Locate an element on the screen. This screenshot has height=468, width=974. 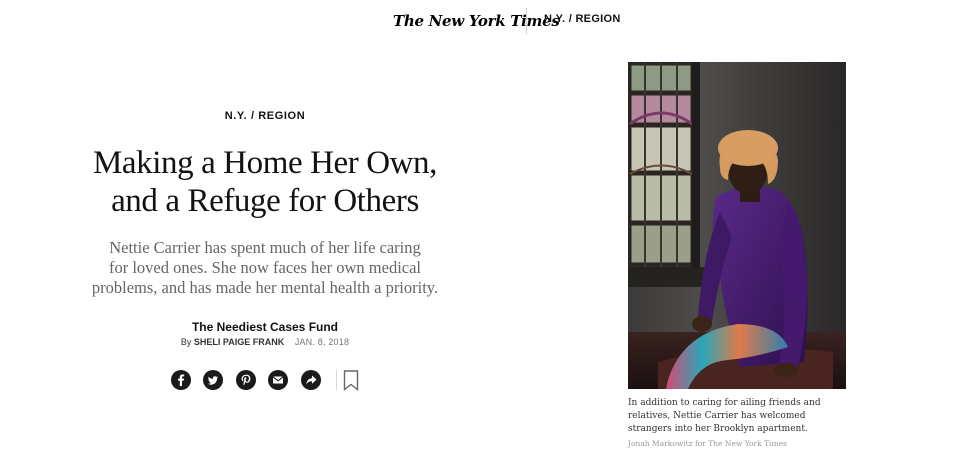
share-icon is located at coordinates (311, 380).